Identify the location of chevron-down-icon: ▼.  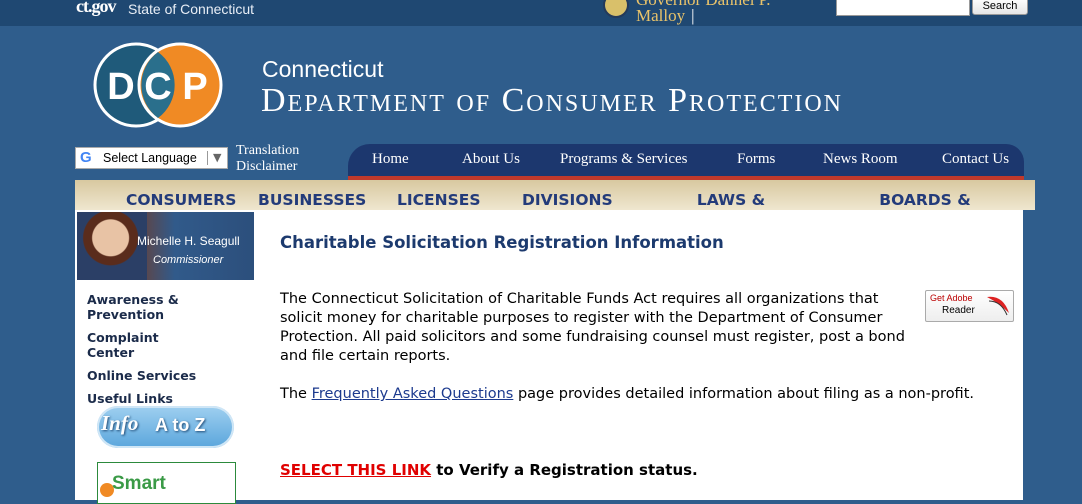
(217, 157).